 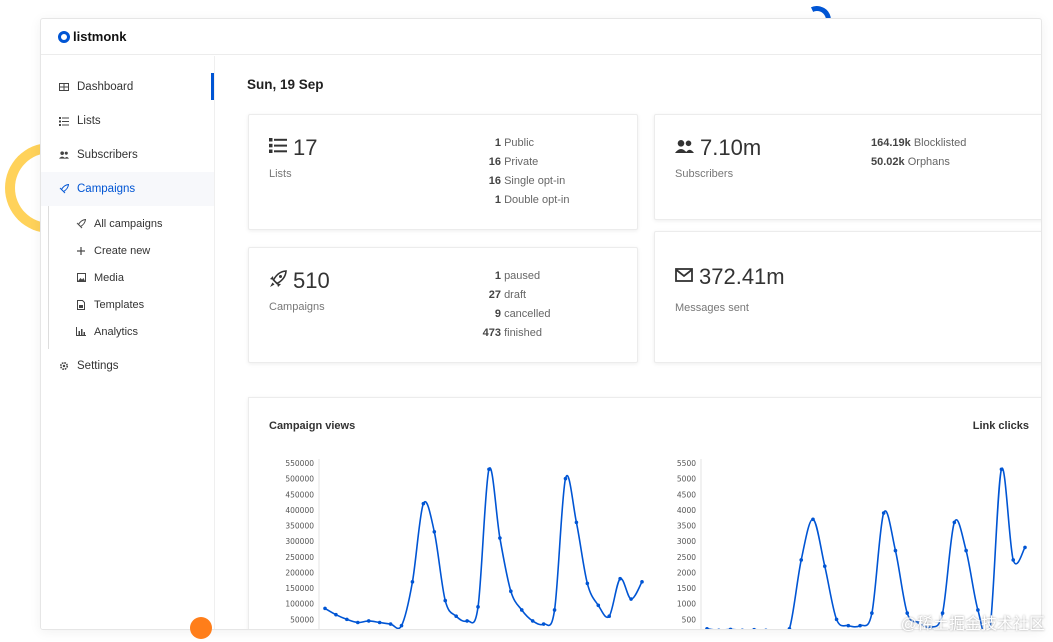 What do you see at coordinates (299, 510) in the screenshot?
I see `y-tick-label: 400000` at bounding box center [299, 510].